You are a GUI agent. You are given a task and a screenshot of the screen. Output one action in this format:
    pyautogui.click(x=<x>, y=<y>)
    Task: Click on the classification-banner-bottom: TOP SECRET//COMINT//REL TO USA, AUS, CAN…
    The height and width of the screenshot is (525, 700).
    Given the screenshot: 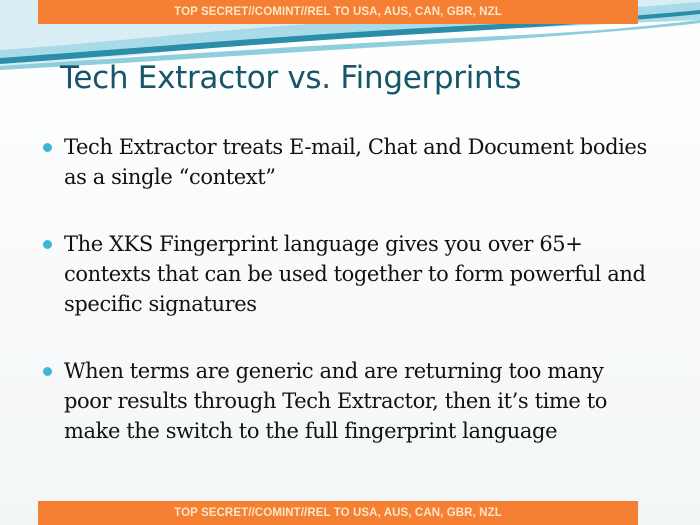 What is the action you would take?
    pyautogui.click(x=338, y=513)
    